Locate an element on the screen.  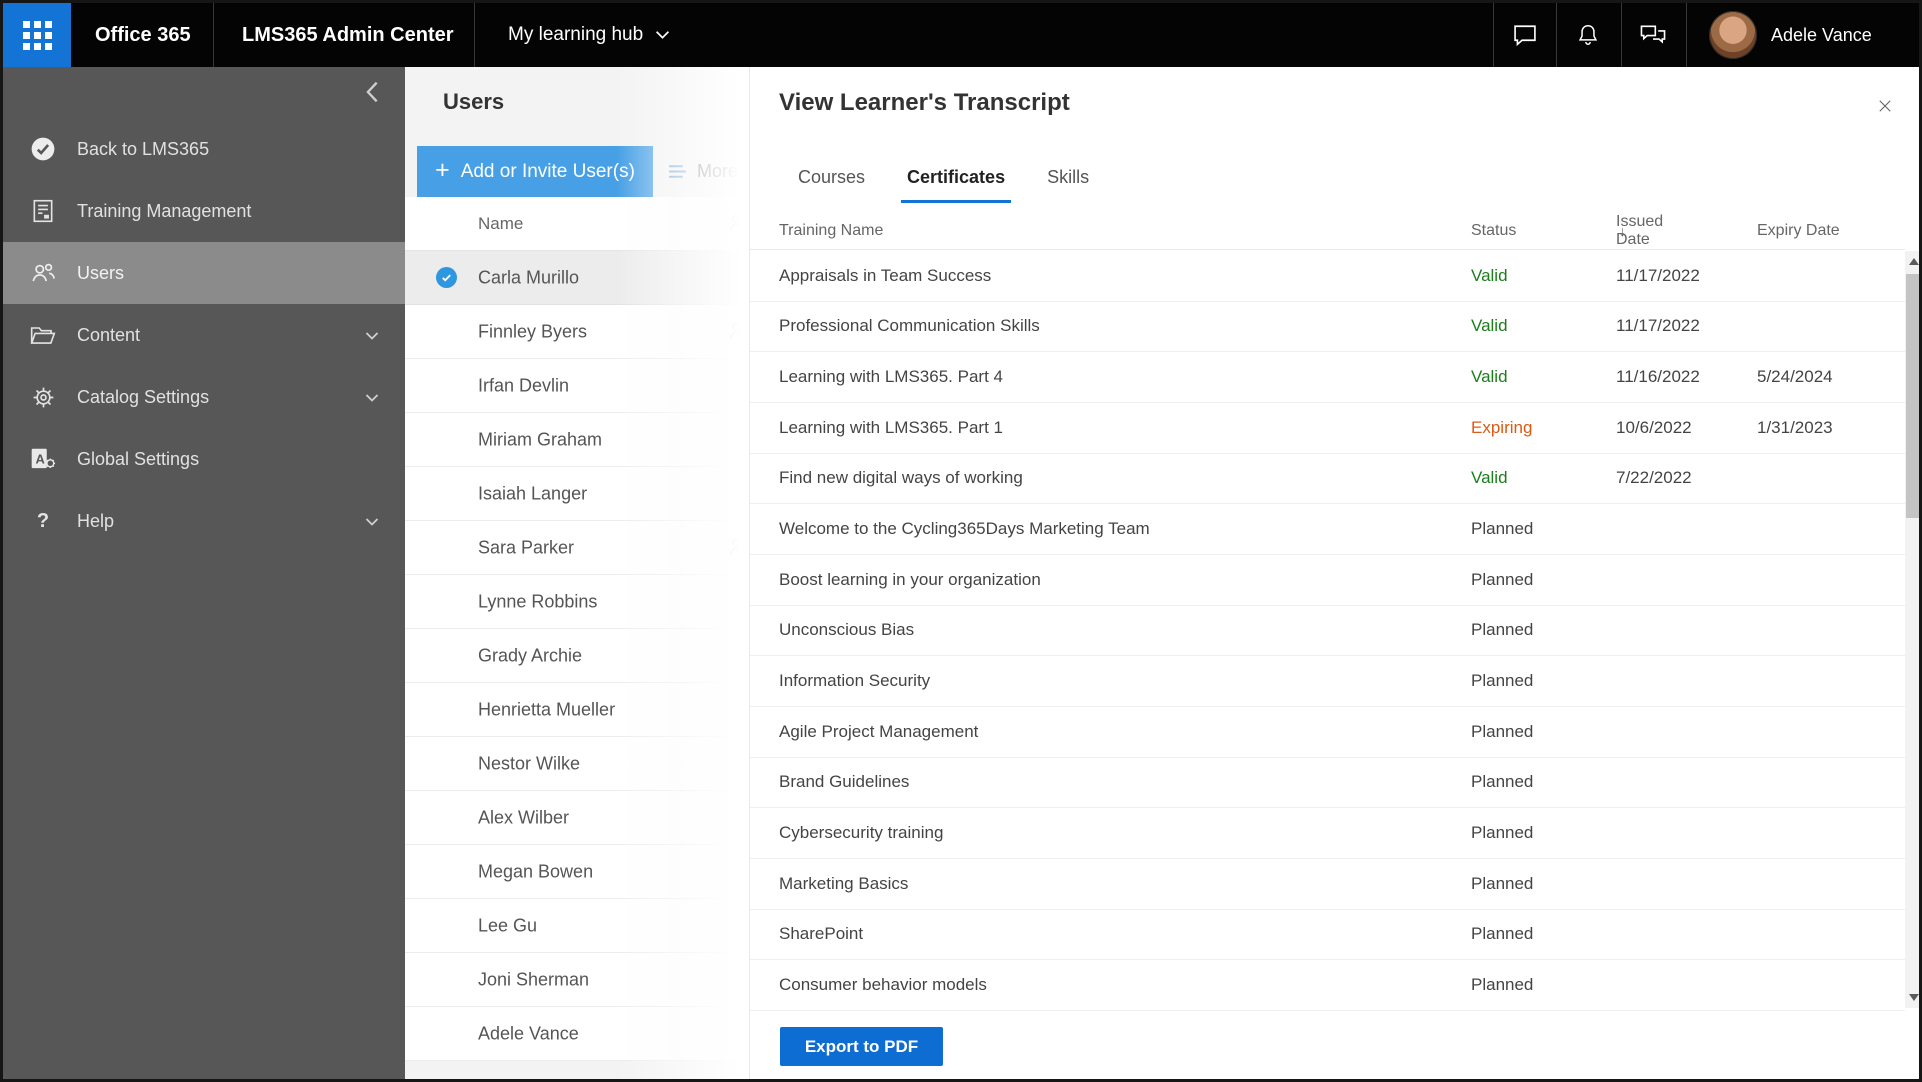
chat-button is located at coordinates (1524, 35).